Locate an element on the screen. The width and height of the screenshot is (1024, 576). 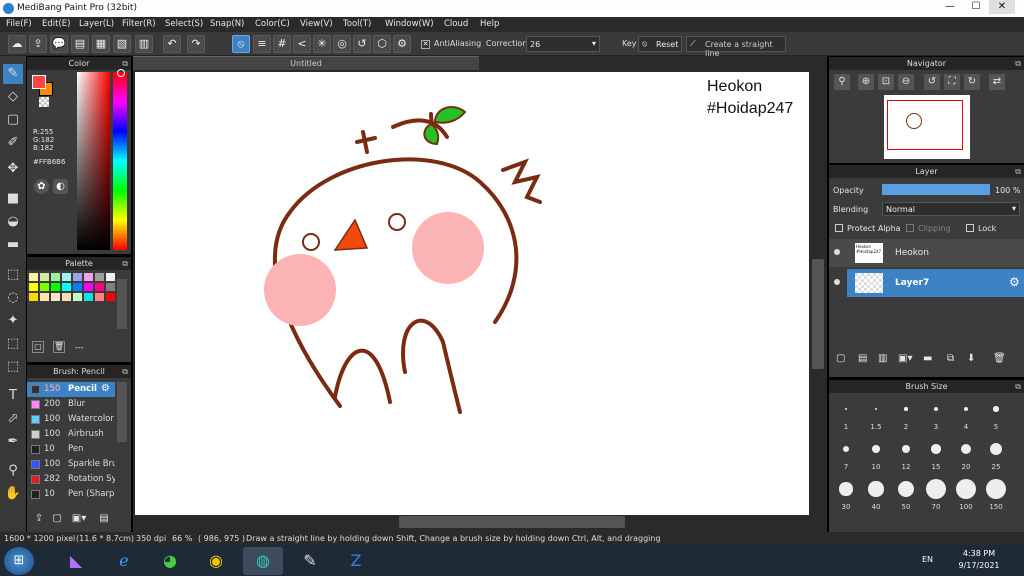
add-brush-icon: ⇪ is located at coordinates (39, 520).